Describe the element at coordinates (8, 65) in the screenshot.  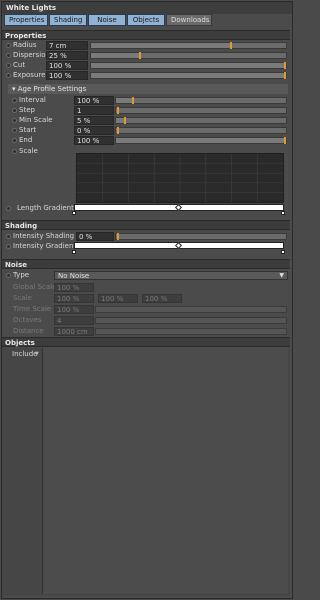
I see `cut-keyframe-icon` at that location.